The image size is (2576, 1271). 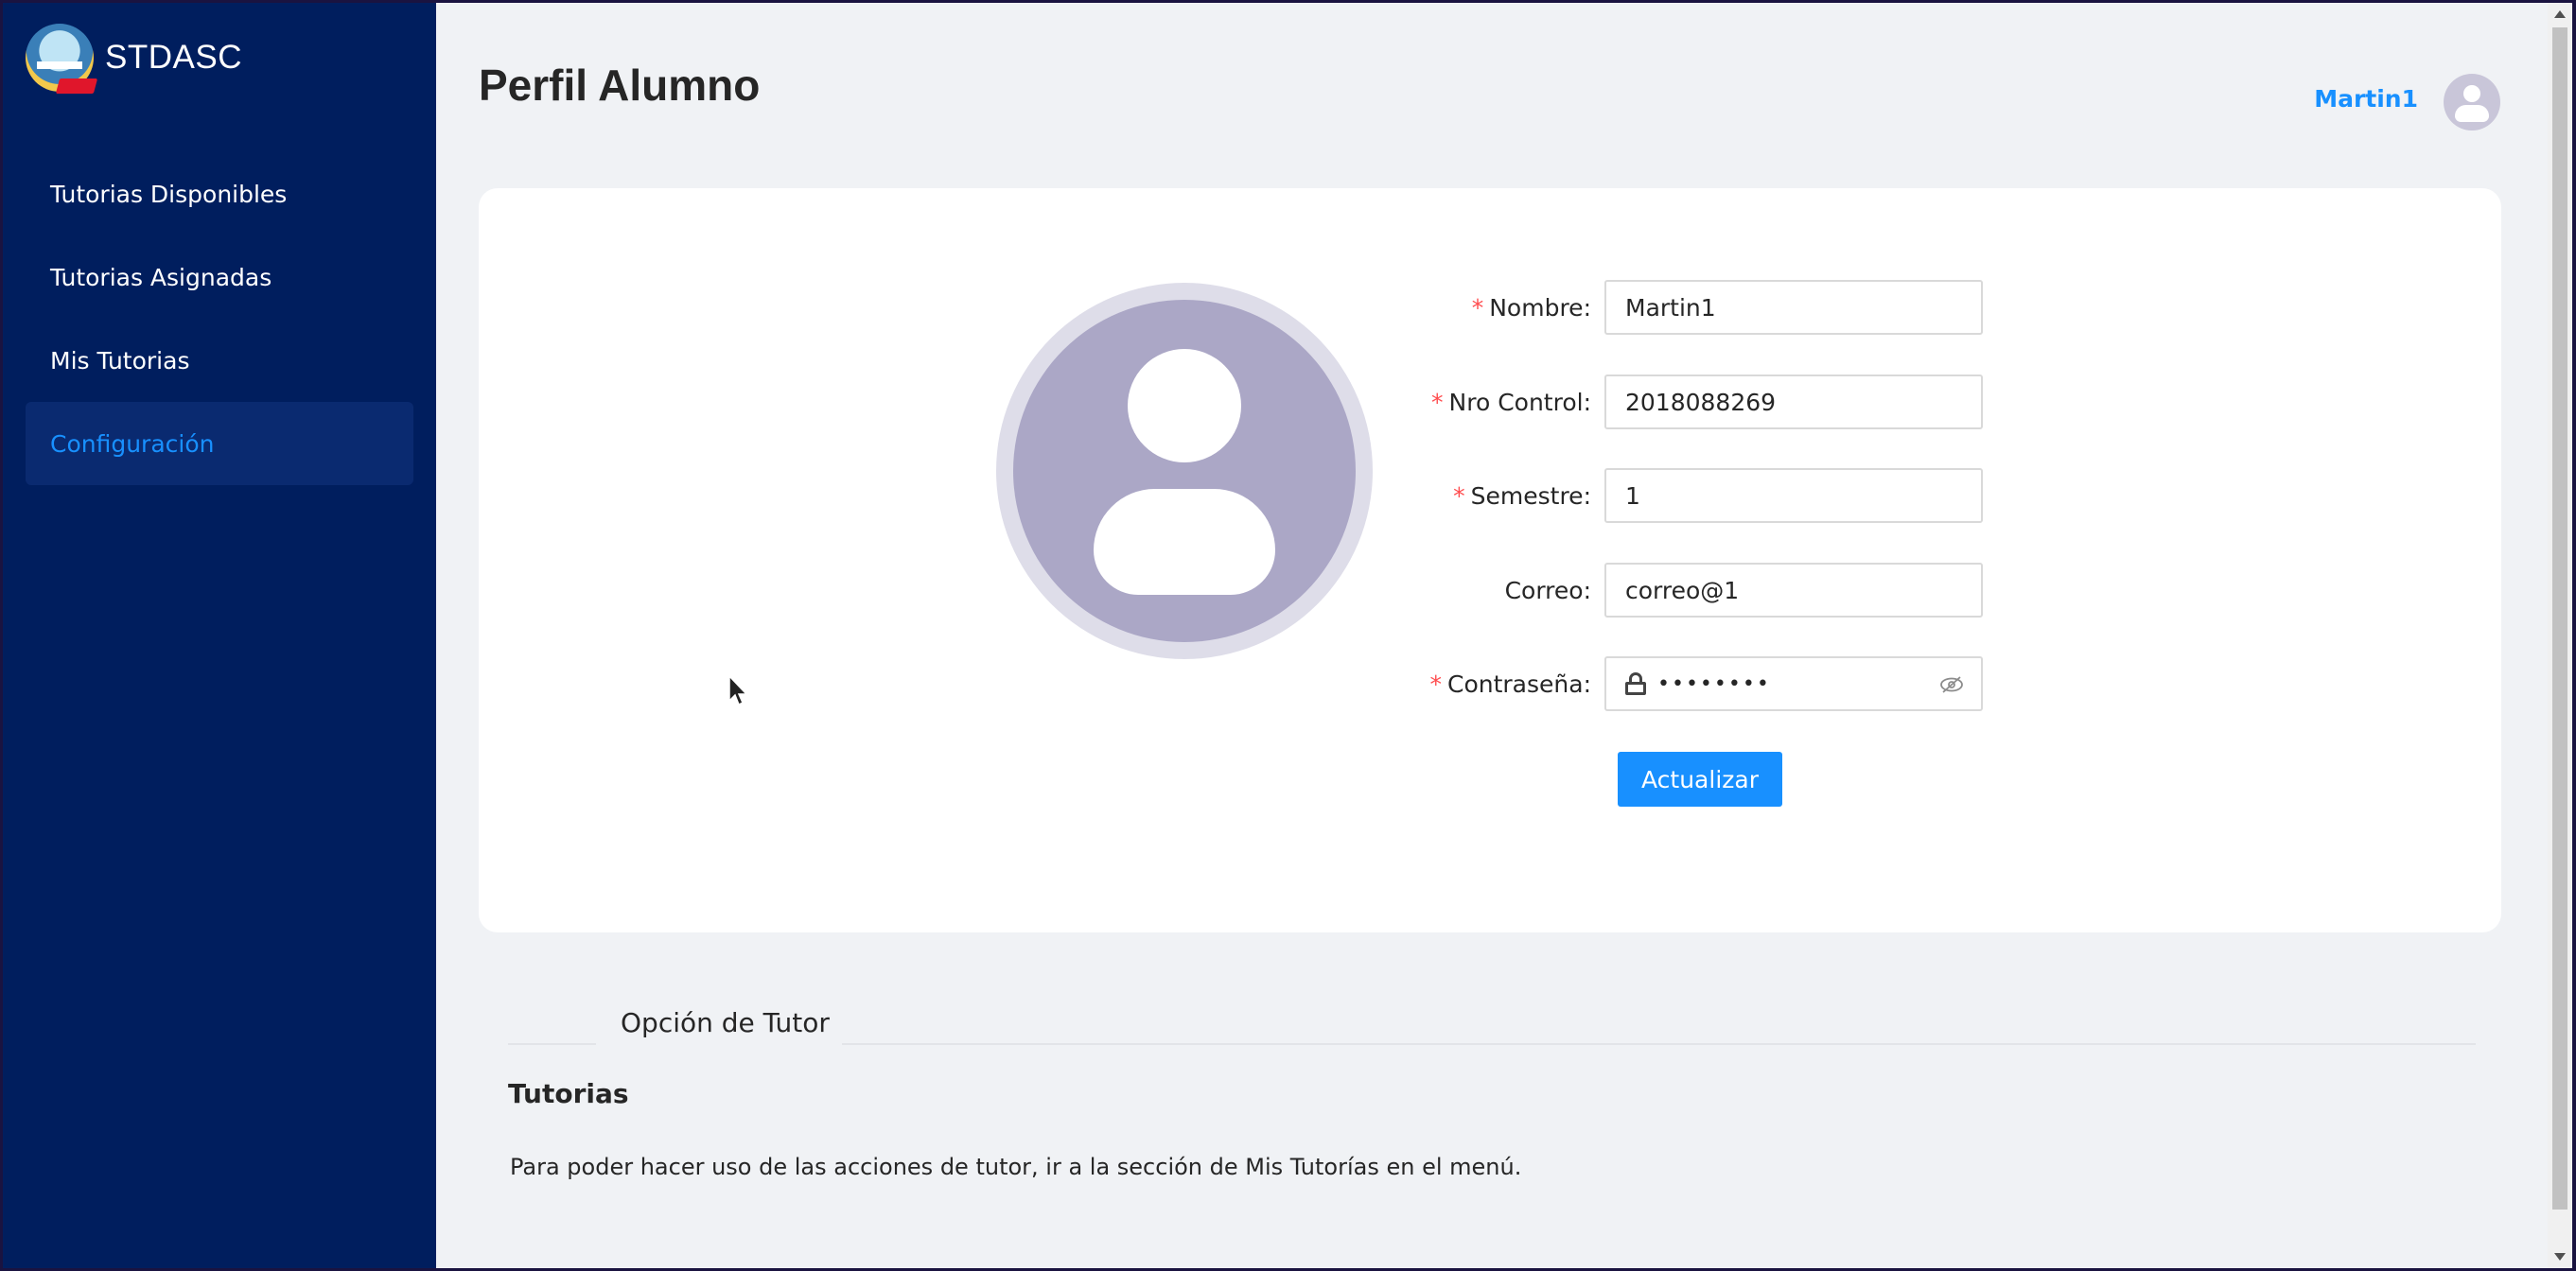 What do you see at coordinates (161, 277) in the screenshot?
I see `sidebar-item-label: Tutorias Asignadas` at bounding box center [161, 277].